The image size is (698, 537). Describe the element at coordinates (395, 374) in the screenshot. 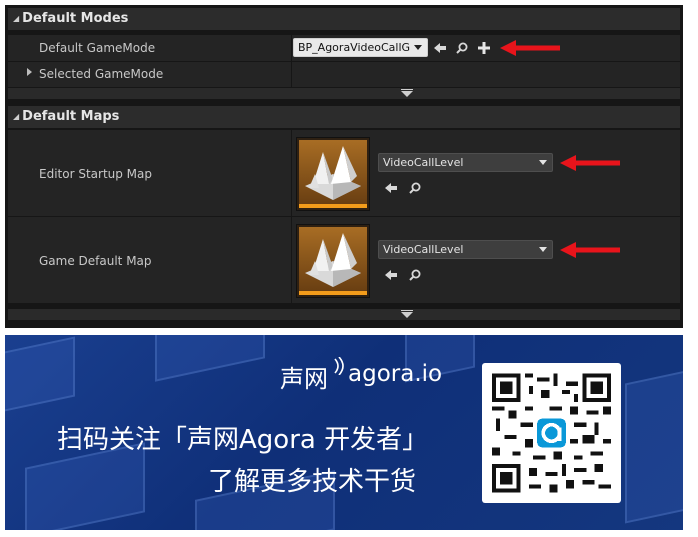

I see `logo-english: agora.io` at that location.